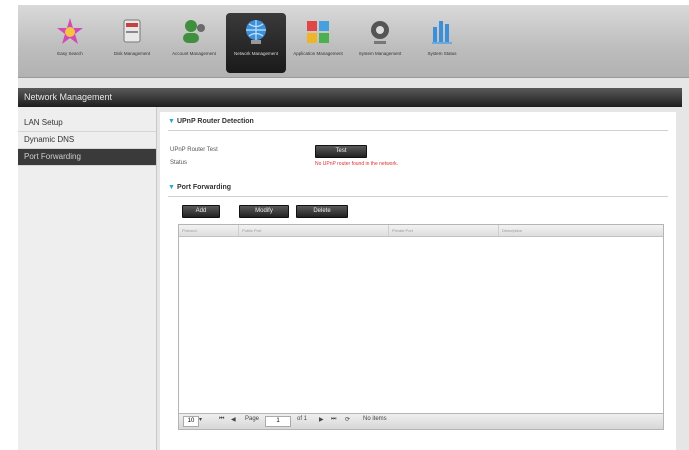  I want to click on toolbar-disk-management: Disk Management, so click(132, 43).